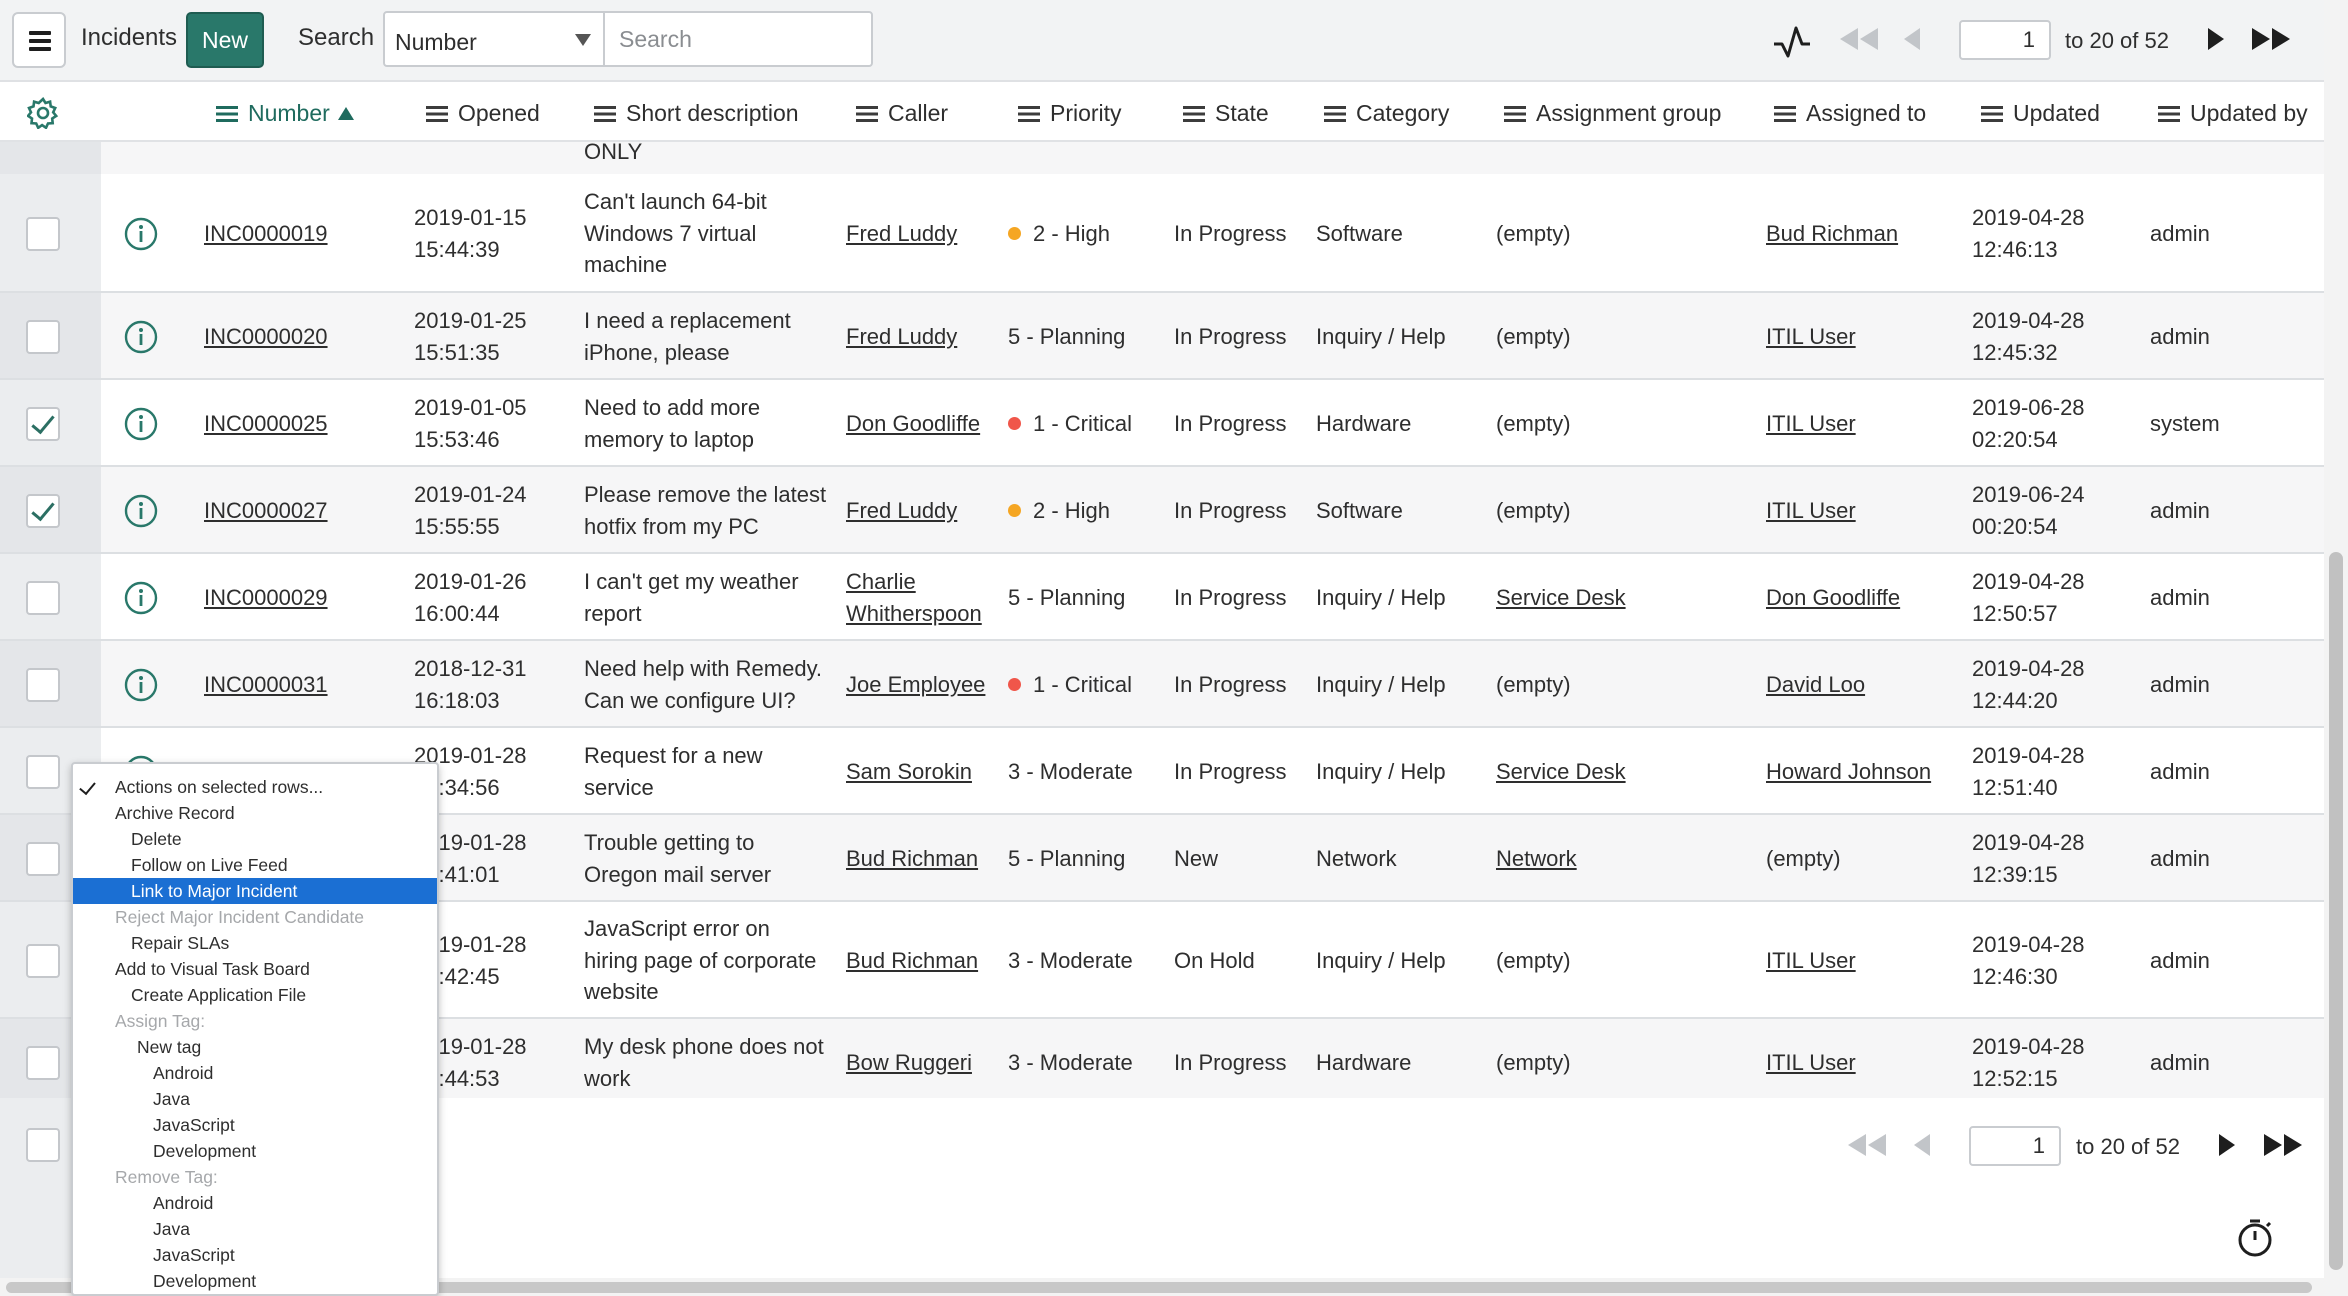 This screenshot has width=2348, height=1296. Describe the element at coordinates (255, 839) in the screenshot. I see `menu-item: Delete` at that location.